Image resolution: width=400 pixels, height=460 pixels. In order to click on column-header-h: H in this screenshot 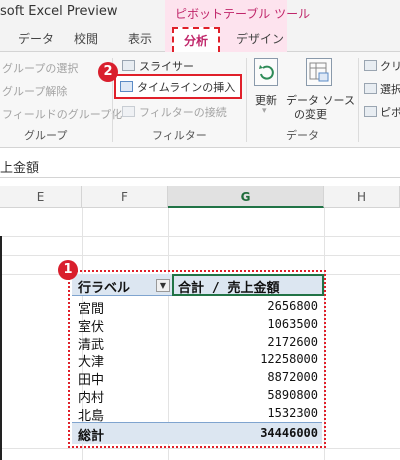, I will do `click(362, 197)`.